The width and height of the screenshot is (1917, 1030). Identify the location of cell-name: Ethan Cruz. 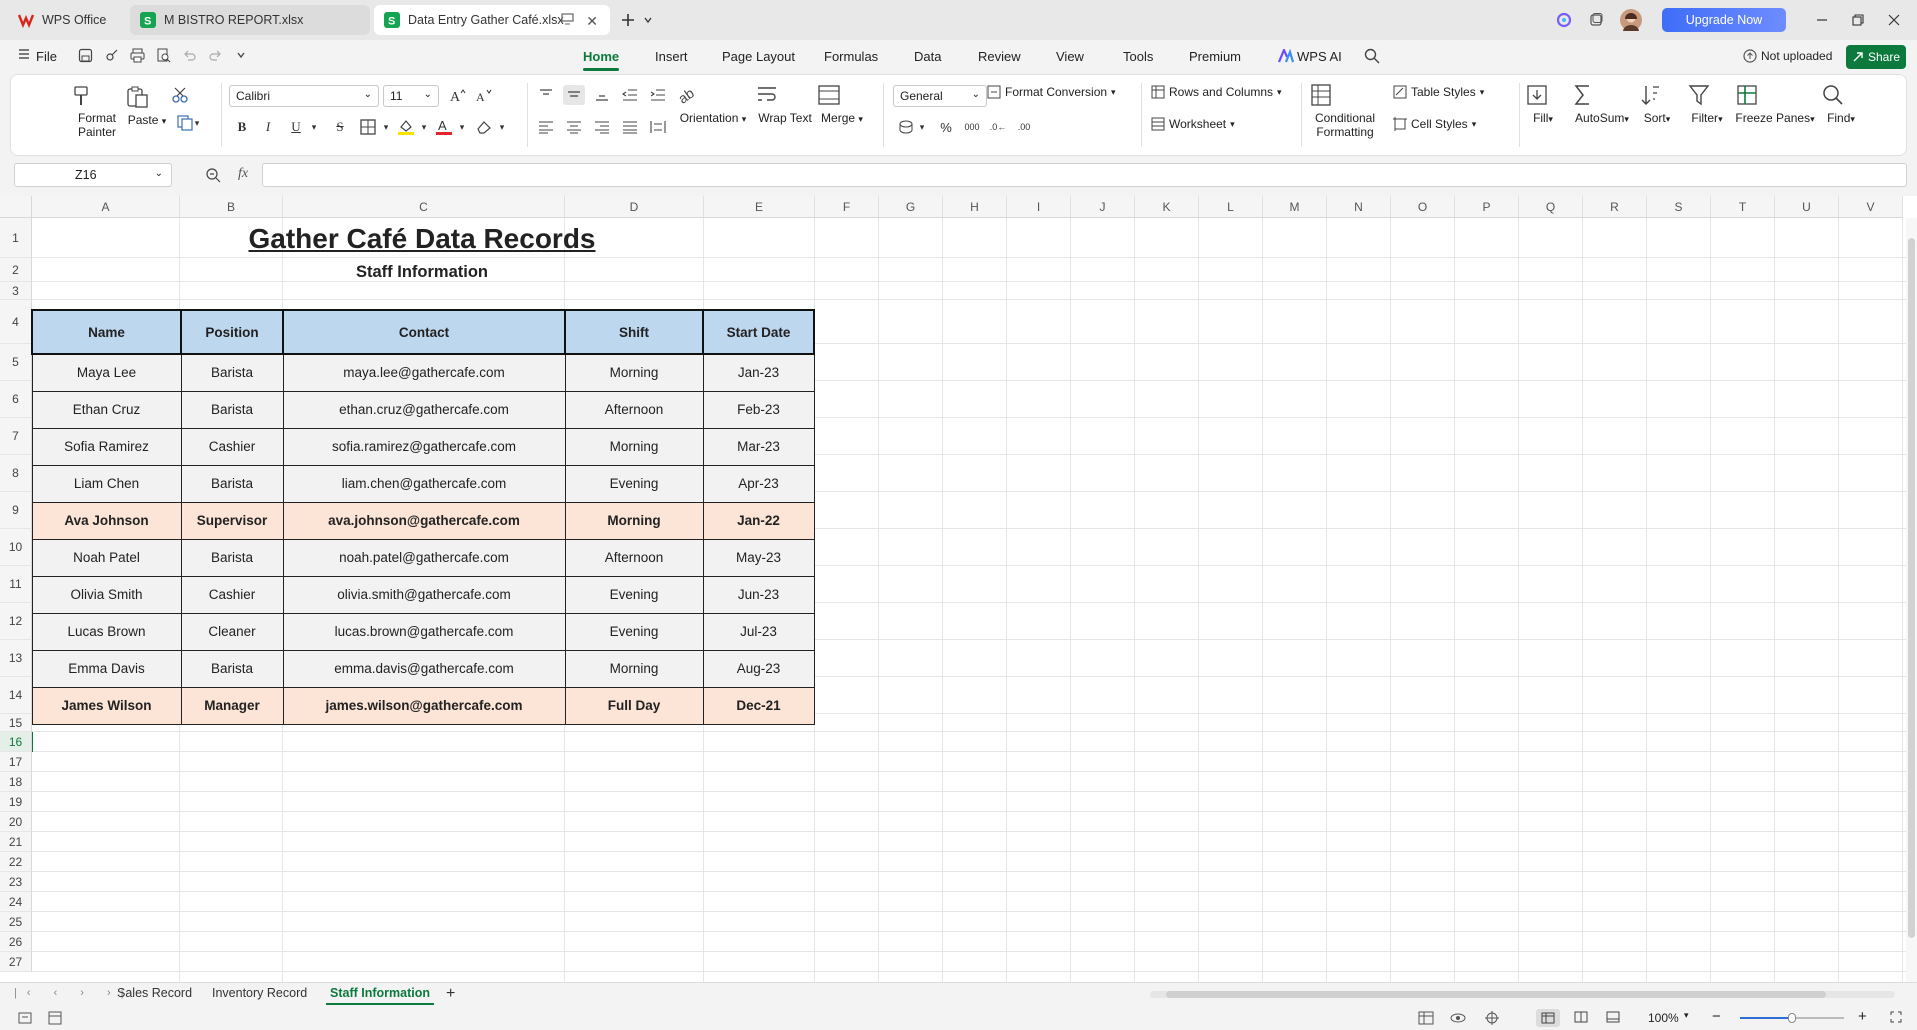
(106, 409).